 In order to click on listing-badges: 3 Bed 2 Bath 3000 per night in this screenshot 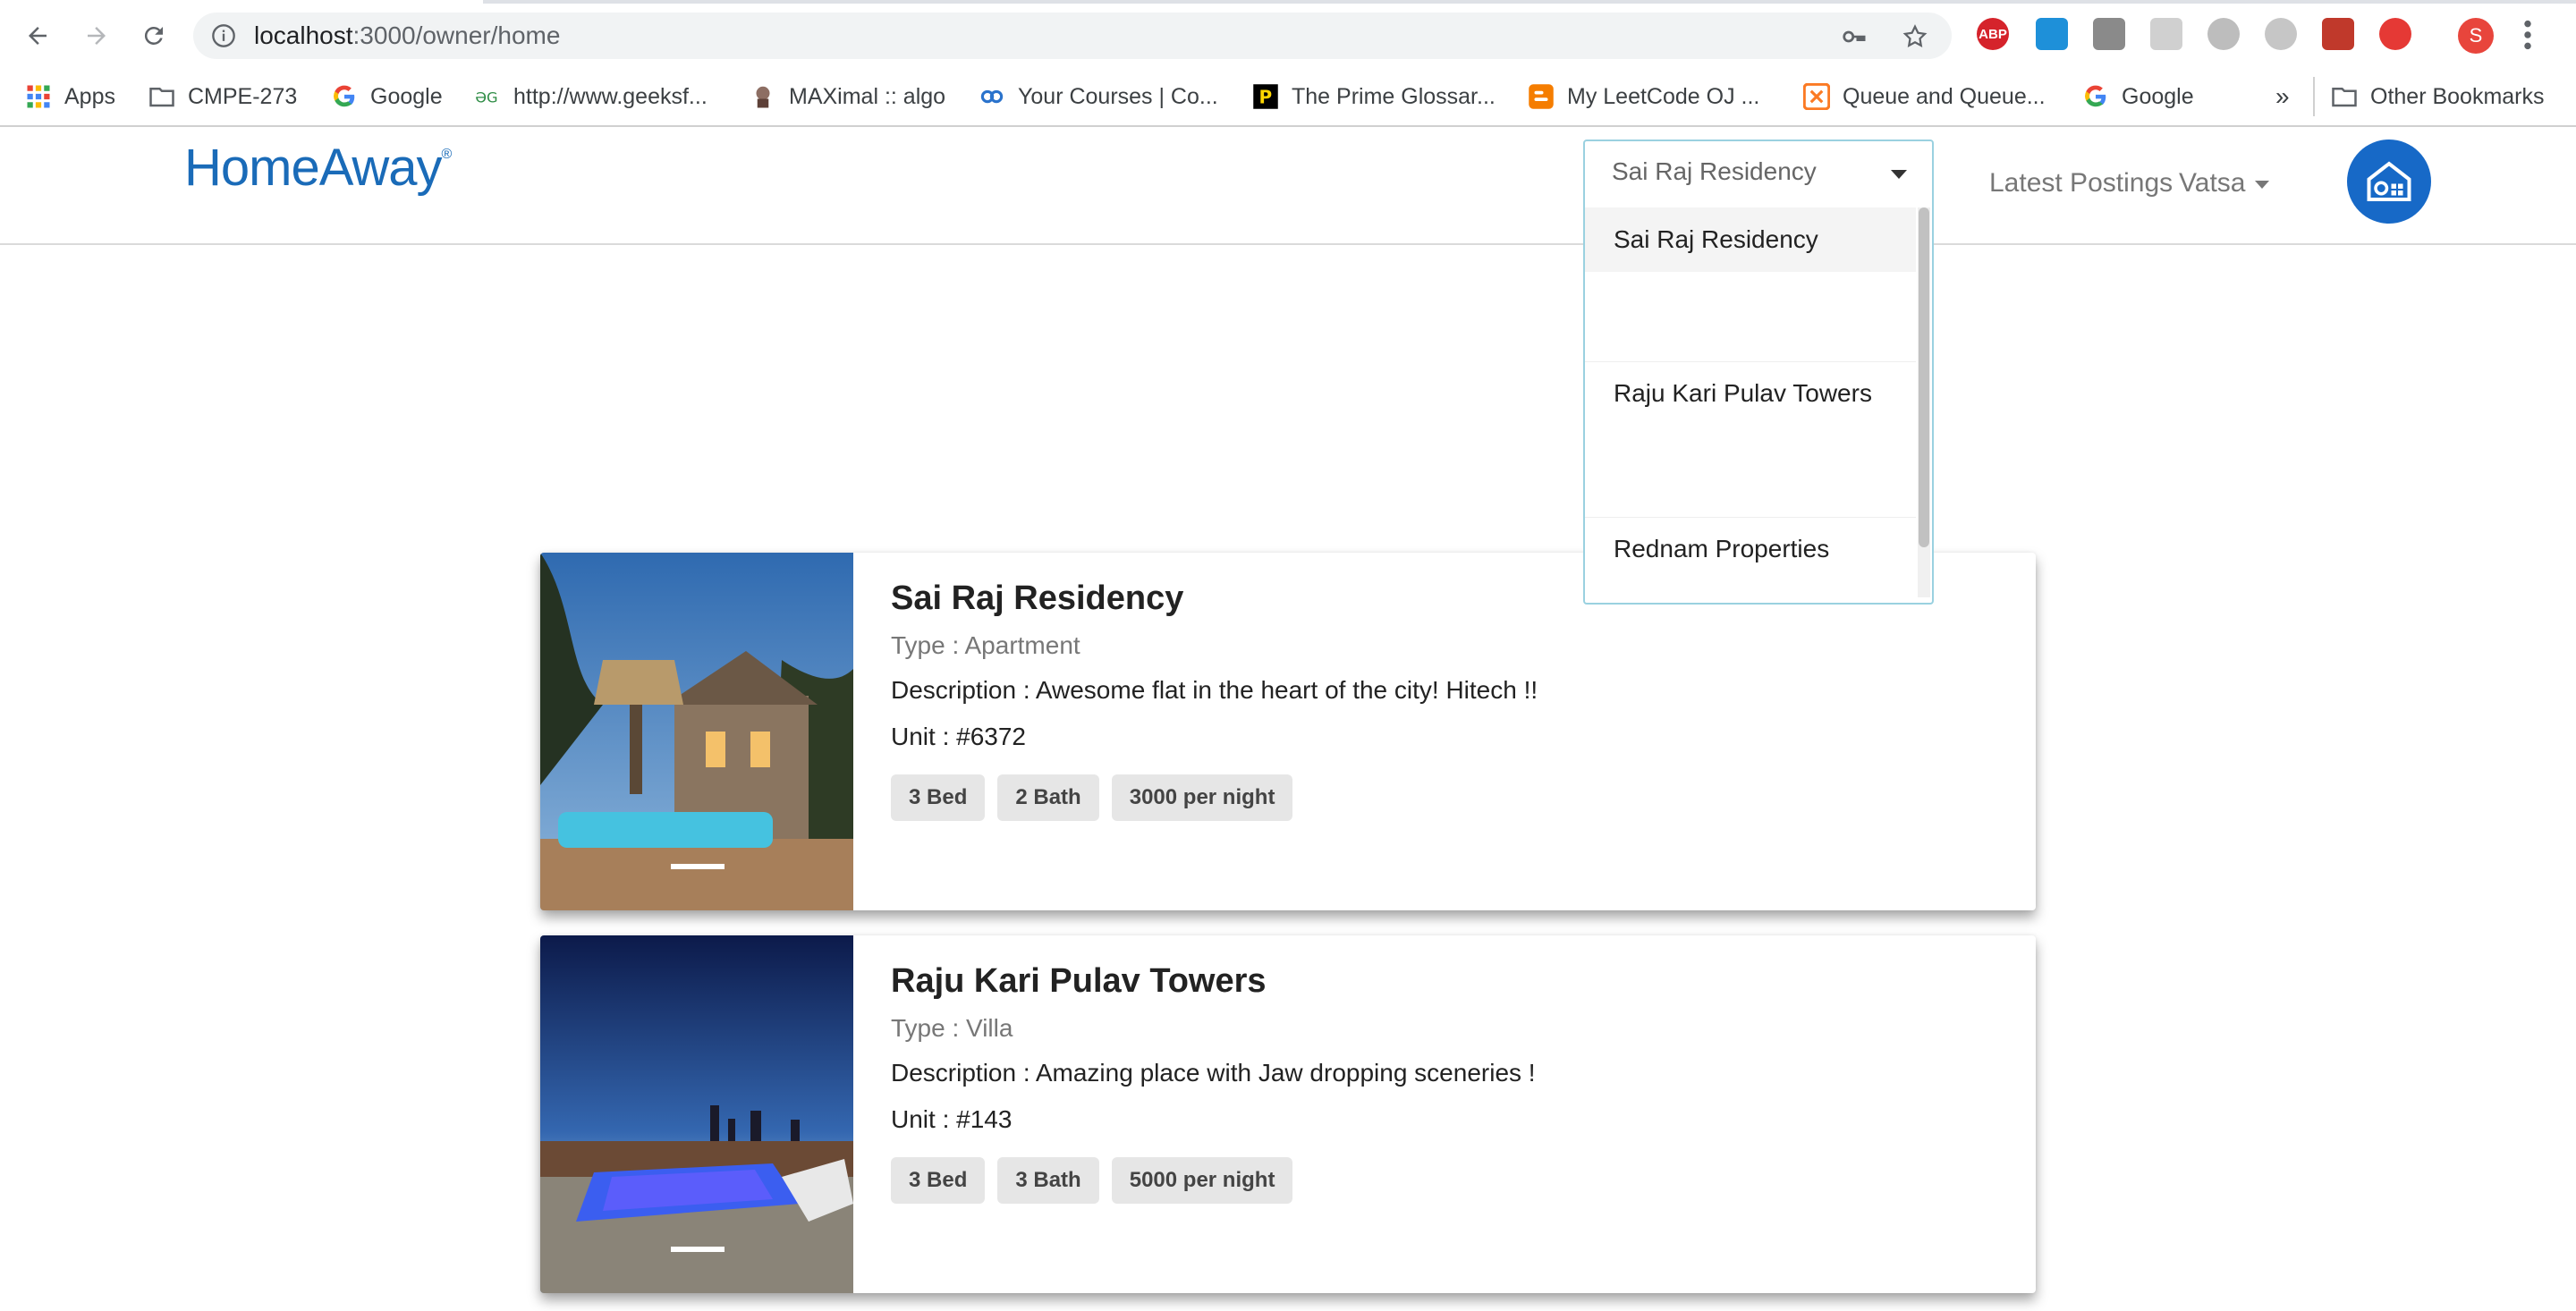, I will do `click(1092, 797)`.